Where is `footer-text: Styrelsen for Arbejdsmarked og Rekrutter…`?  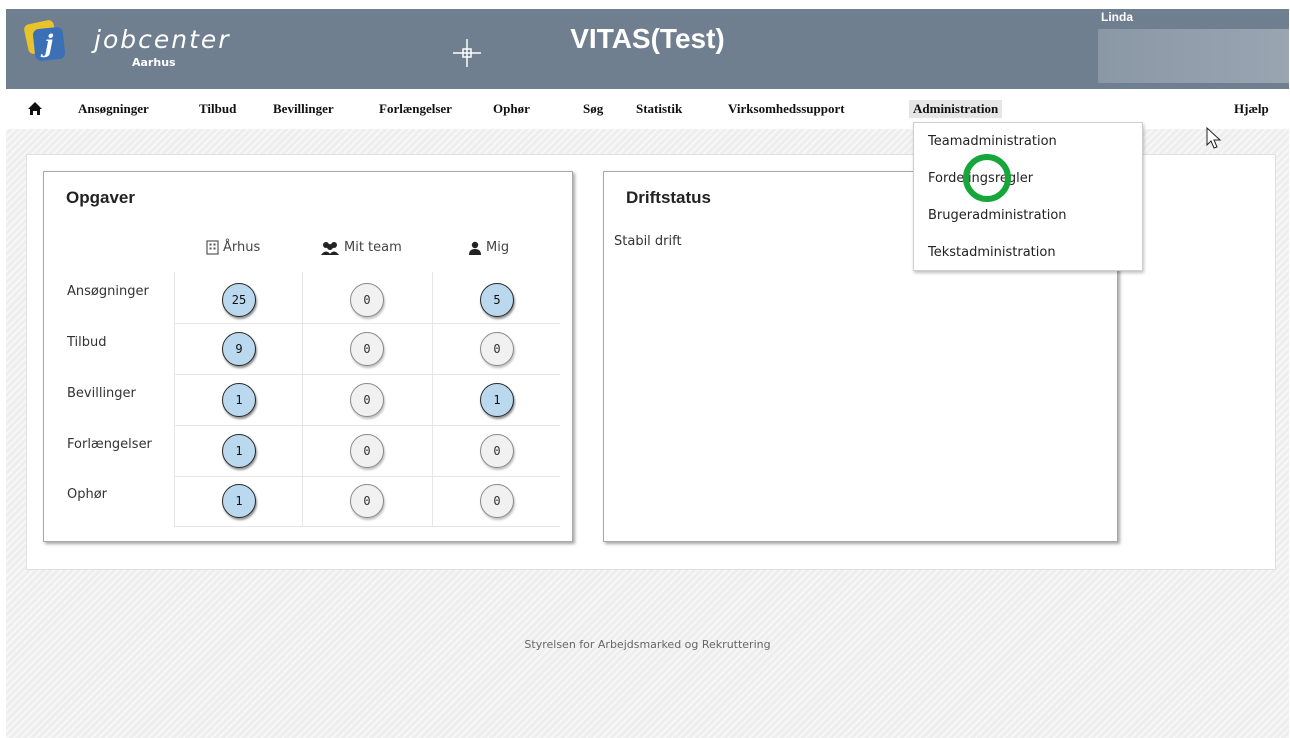 footer-text: Styrelsen for Arbejdsmarked og Rekrutter… is located at coordinates (647, 644).